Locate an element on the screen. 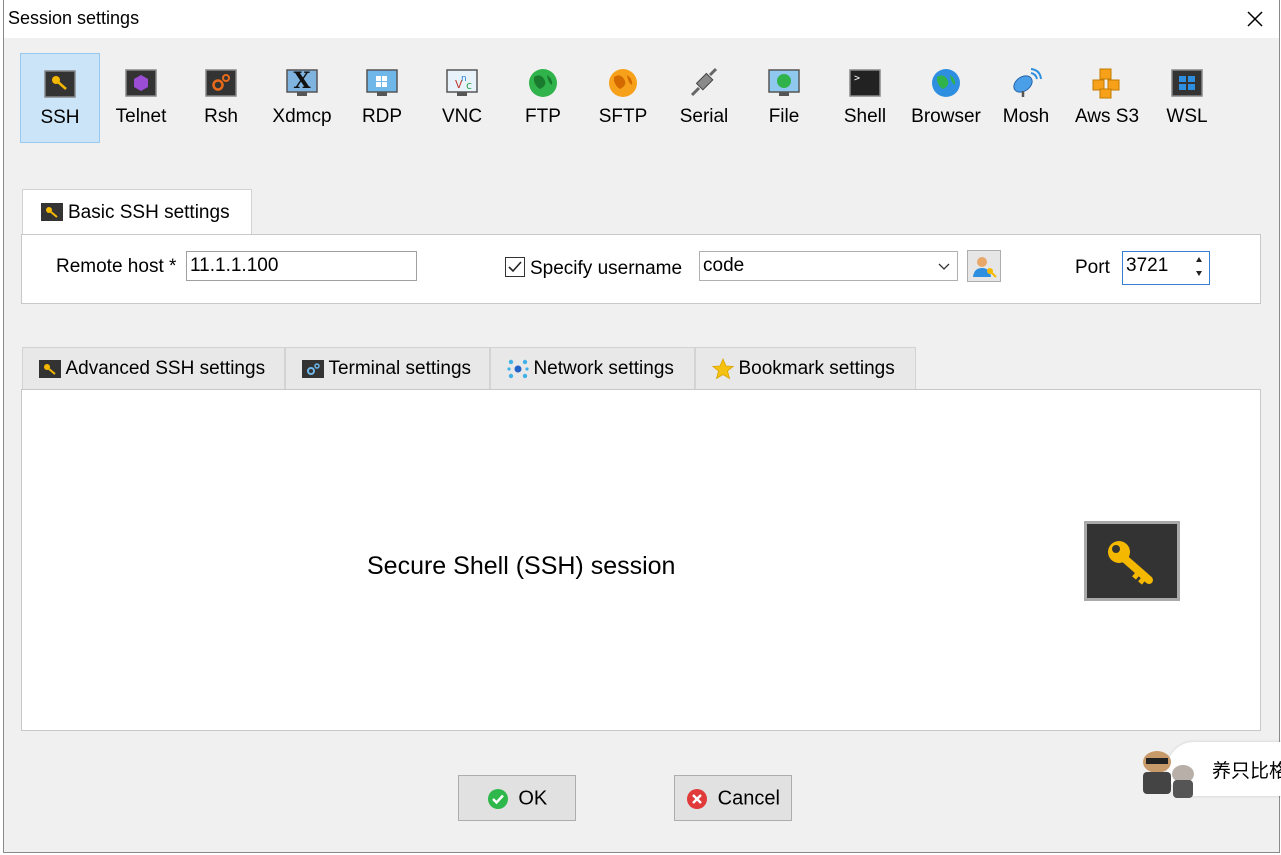  protocol-label: Xdmcp is located at coordinates (302, 116).